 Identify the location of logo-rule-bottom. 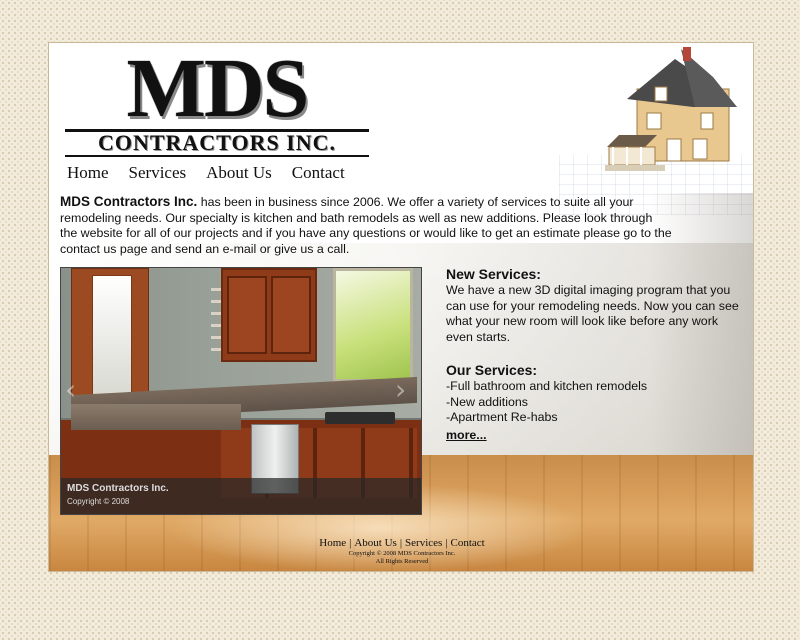
(217, 156).